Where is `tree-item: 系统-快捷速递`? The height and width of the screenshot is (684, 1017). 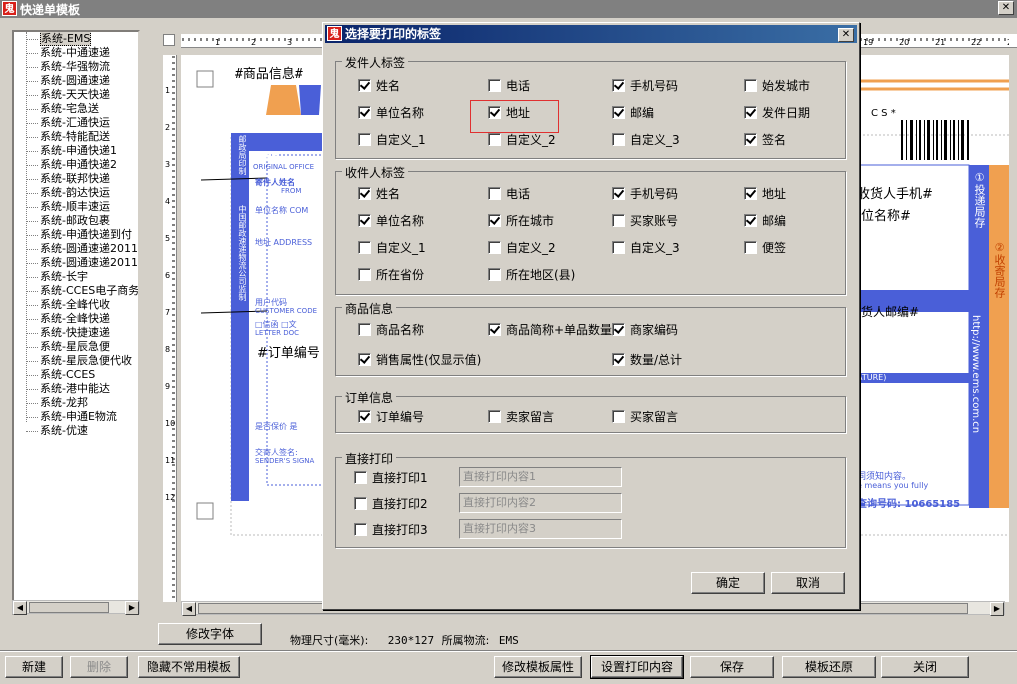 tree-item: 系统-快捷速递 is located at coordinates (76, 333).